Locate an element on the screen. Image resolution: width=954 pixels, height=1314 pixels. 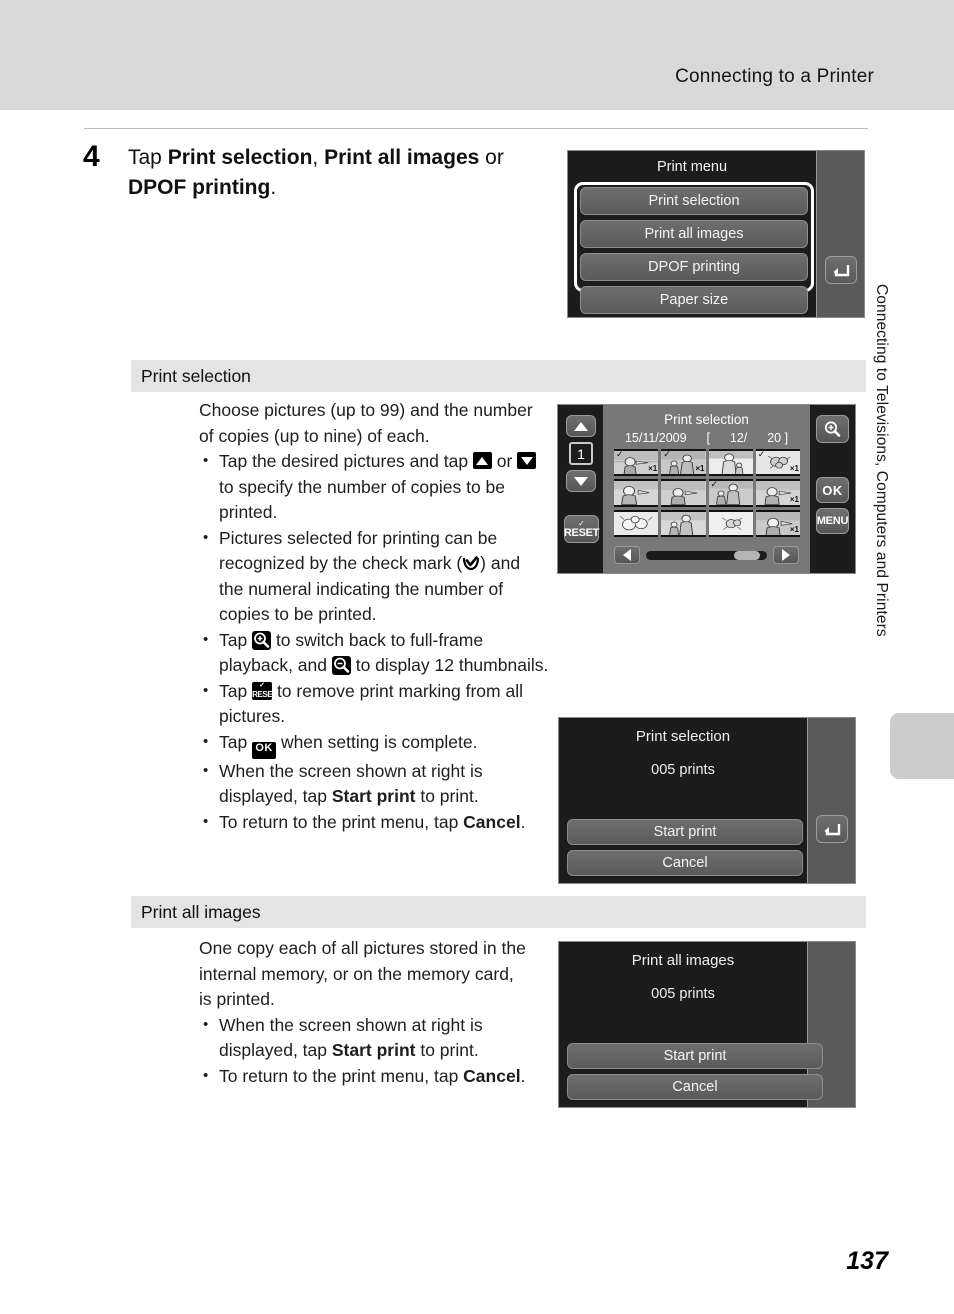
ok-icon: OK is located at coordinates (264, 750).